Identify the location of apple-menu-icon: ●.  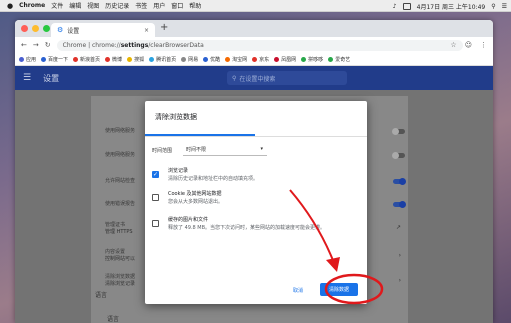
(10, 6).